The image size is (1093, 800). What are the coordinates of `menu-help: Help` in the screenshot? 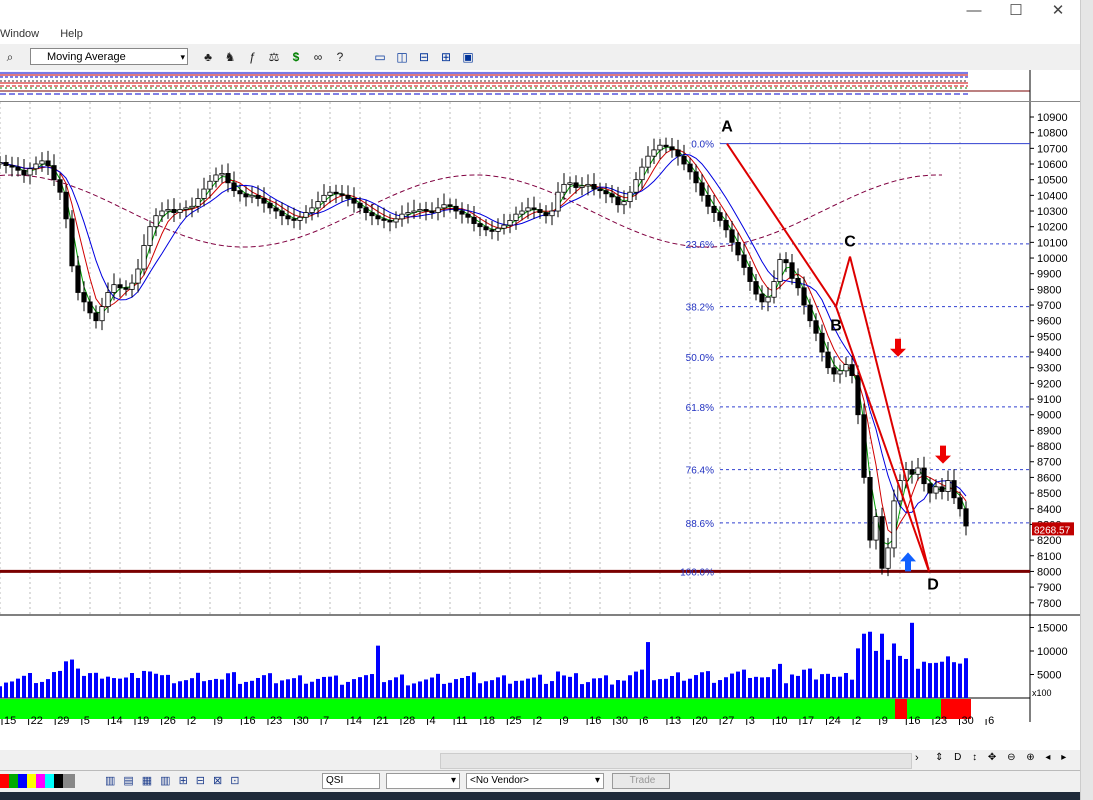 It's located at (71, 34).